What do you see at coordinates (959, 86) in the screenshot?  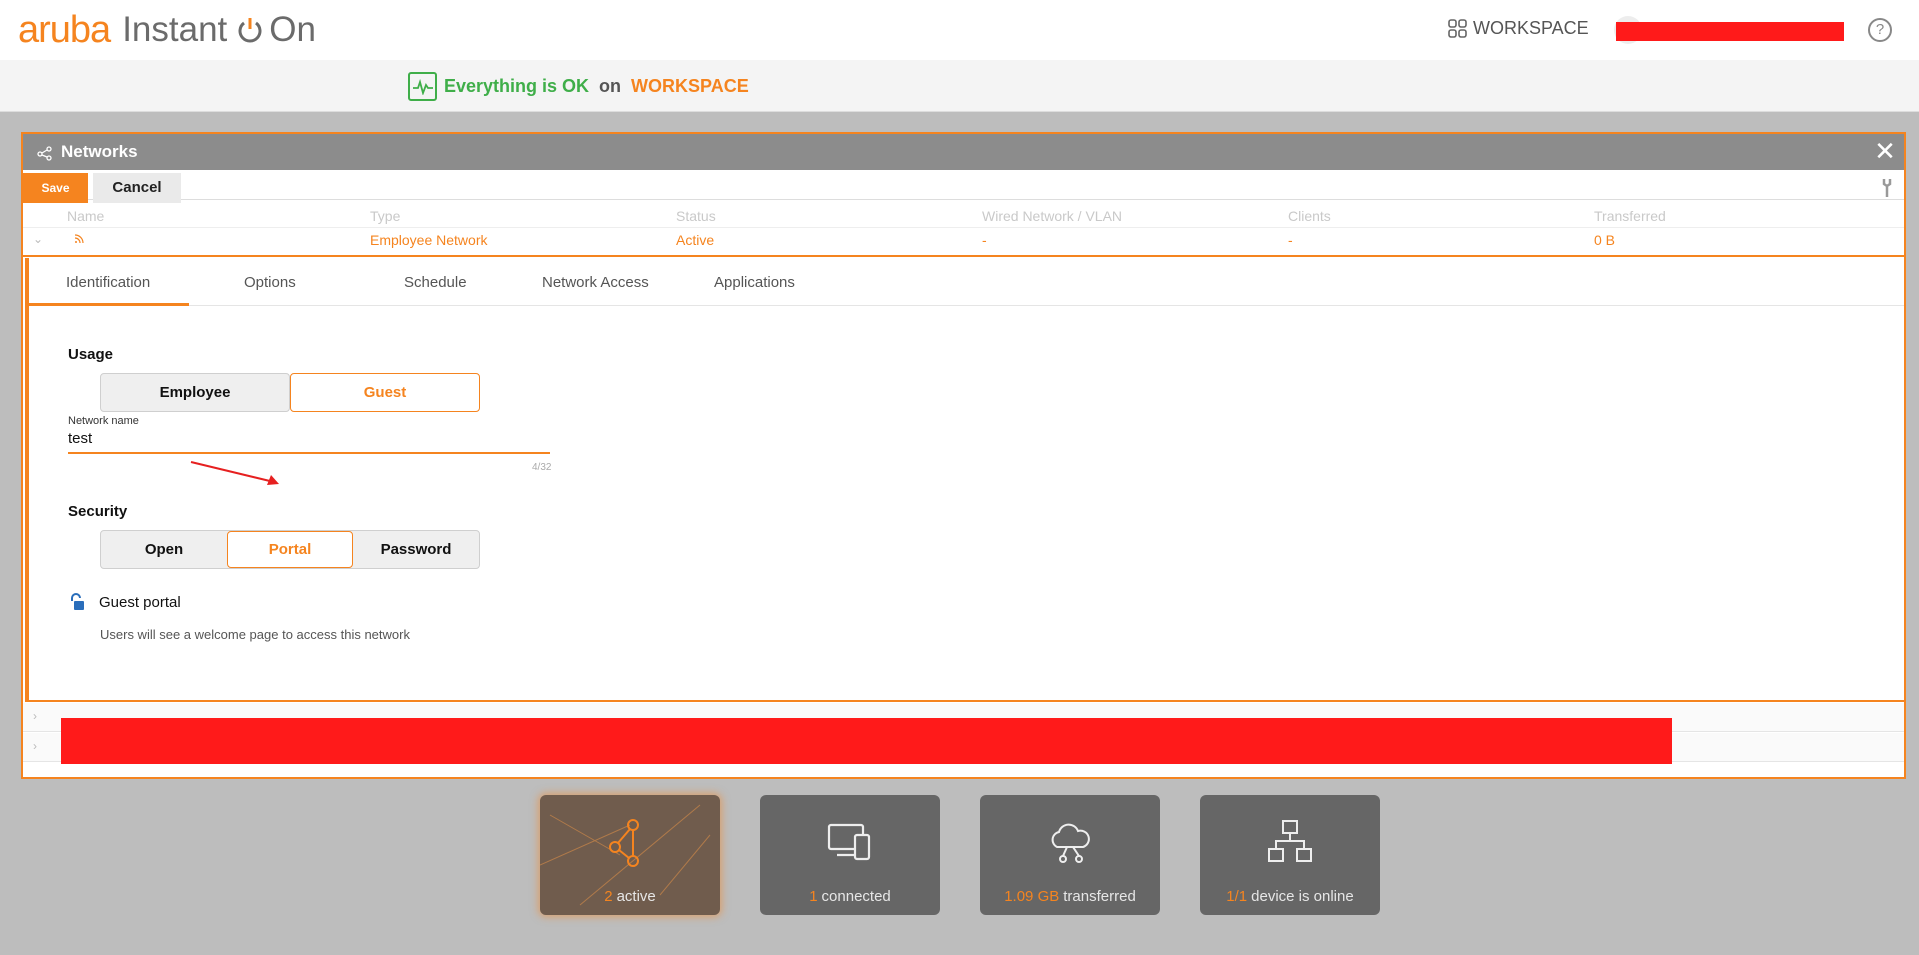 I see `status-bar: Everything is OK on WORKSPACE` at bounding box center [959, 86].